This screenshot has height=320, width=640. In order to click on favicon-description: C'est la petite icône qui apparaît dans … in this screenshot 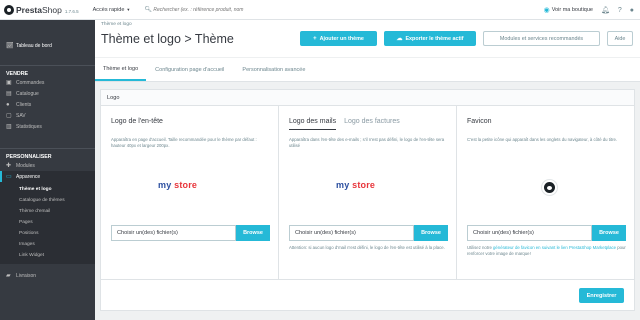, I will do `click(542, 139)`.